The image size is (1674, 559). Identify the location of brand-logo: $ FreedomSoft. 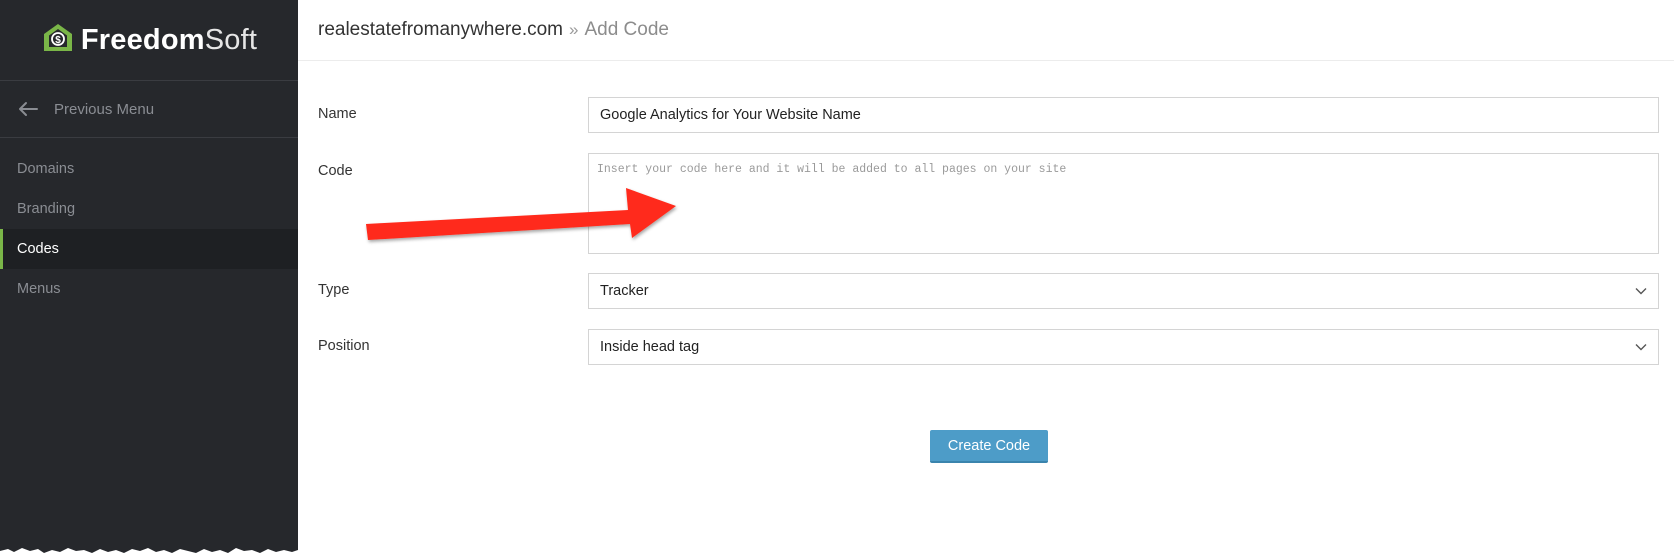
(149, 40).